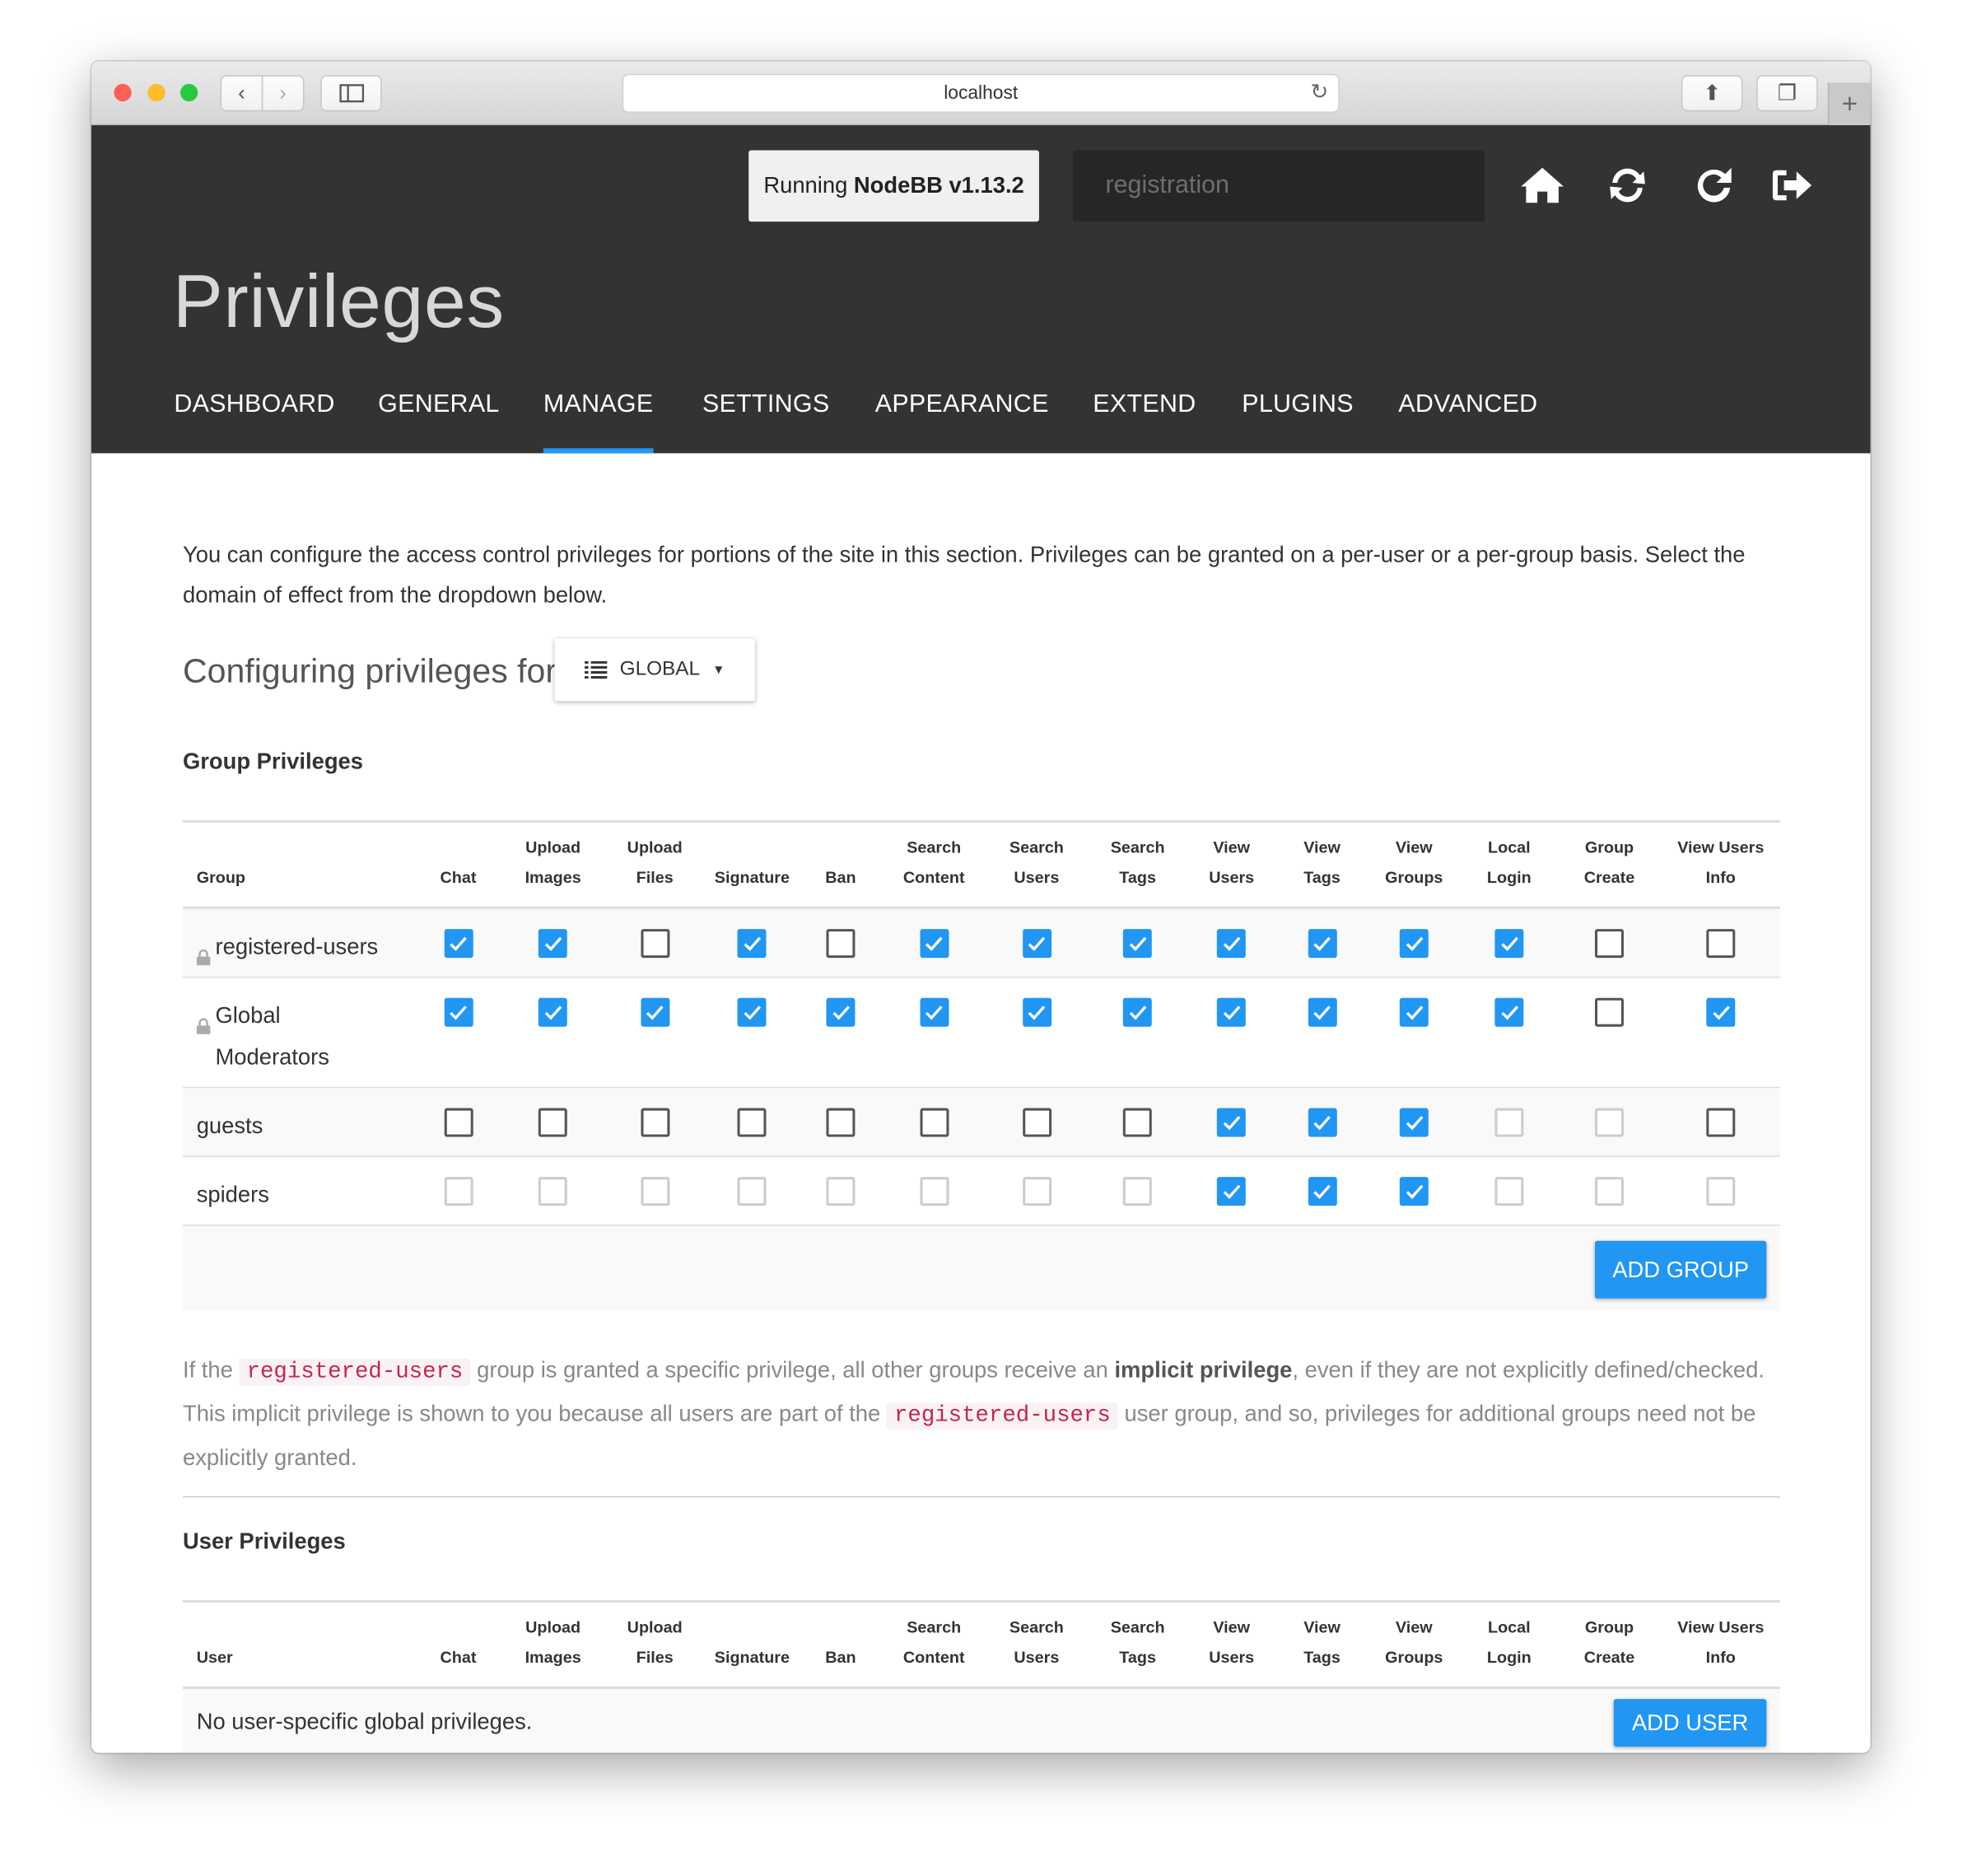 This screenshot has height=1876, width=1963. Describe the element at coordinates (659, 669) in the screenshot. I see `selected-scope: GLOBAL` at that location.